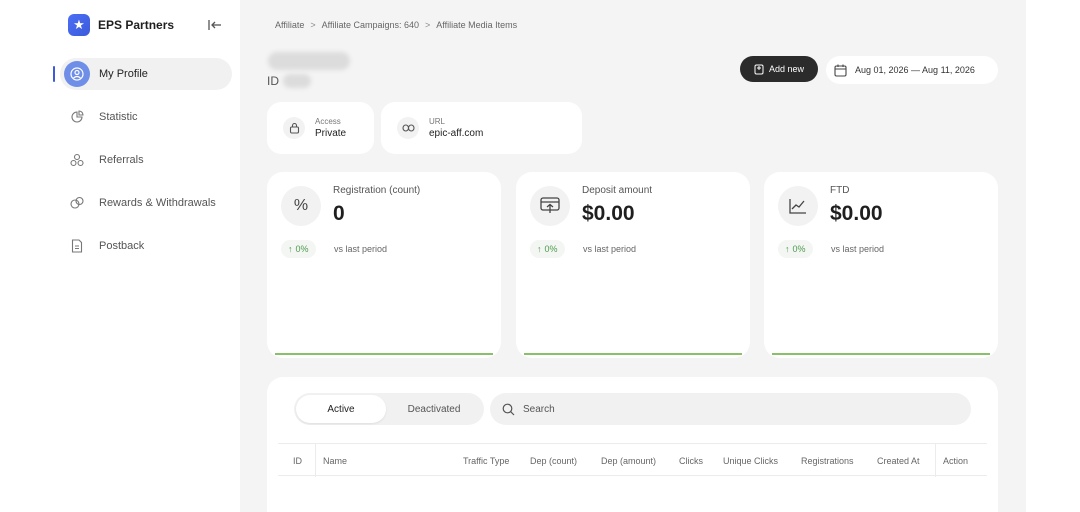 This screenshot has height=512, width=1080. Describe the element at coordinates (54, 74) in the screenshot. I see `active-indicator` at that location.